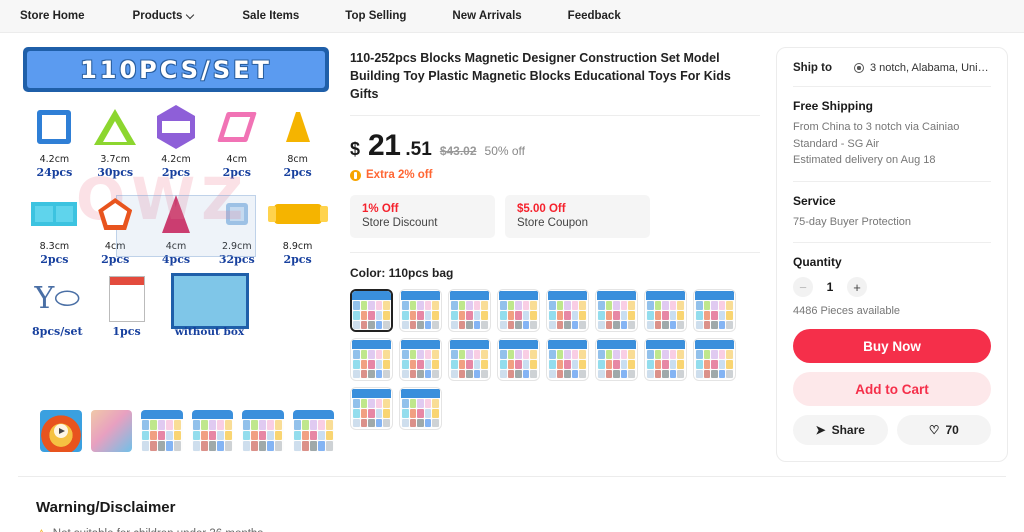  What do you see at coordinates (555, 175) in the screenshot?
I see `extra-discount-badge: Extra 2% off` at bounding box center [555, 175].